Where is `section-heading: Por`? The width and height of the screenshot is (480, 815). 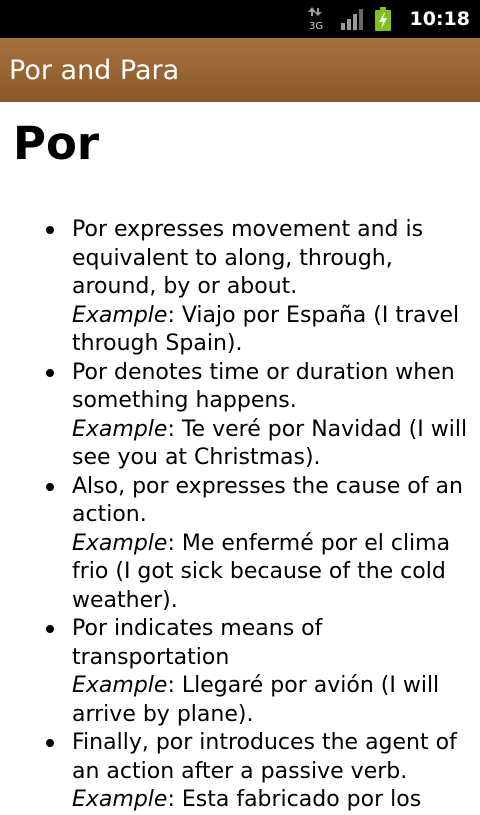 section-heading: Por is located at coordinates (56, 143).